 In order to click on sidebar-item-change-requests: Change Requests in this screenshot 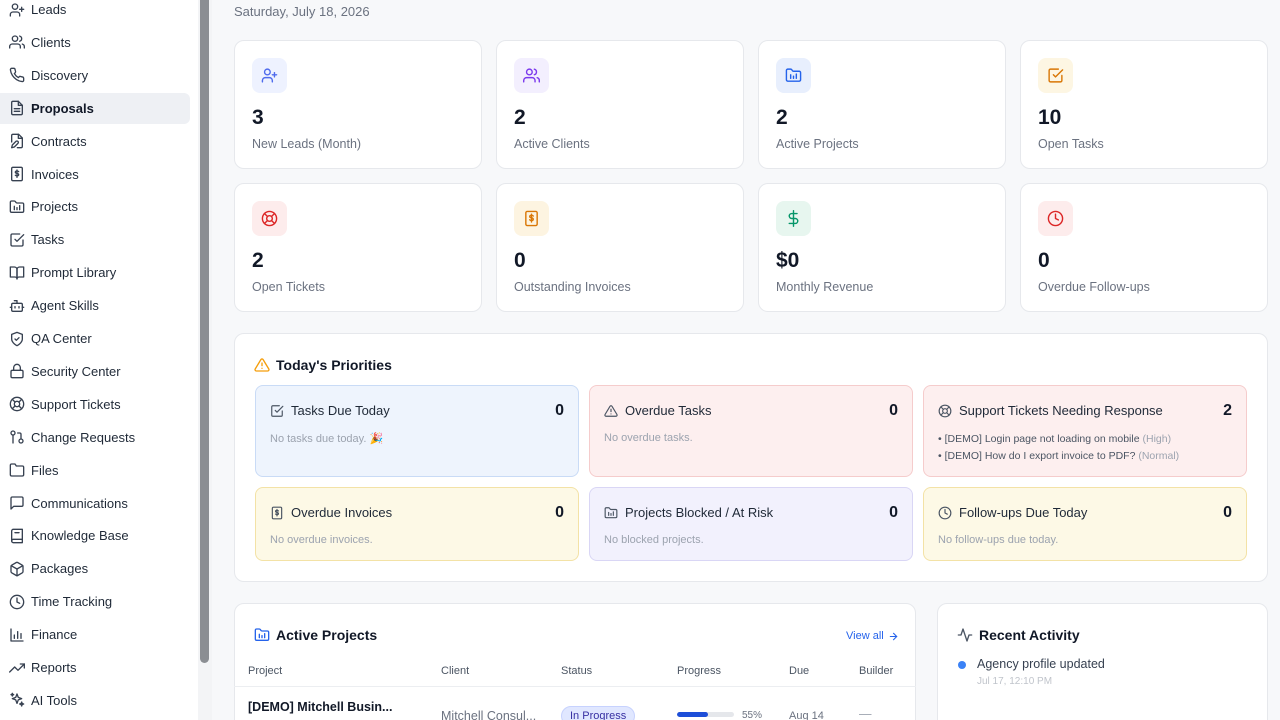, I will do `click(95, 437)`.